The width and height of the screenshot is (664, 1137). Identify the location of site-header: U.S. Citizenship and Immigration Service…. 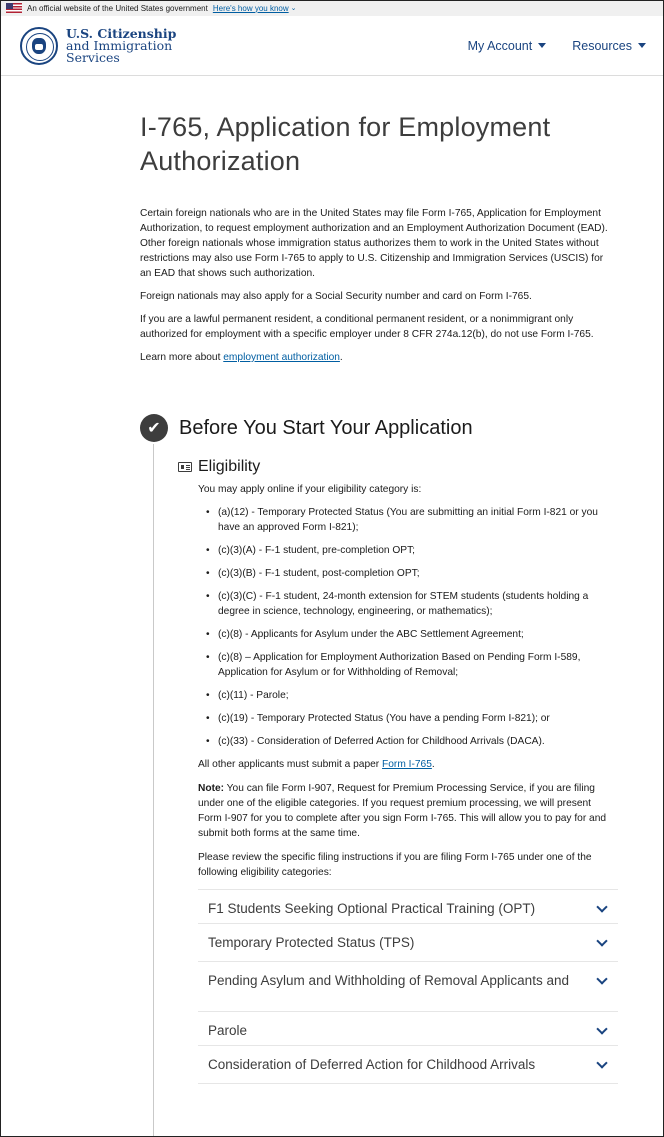
(332, 46).